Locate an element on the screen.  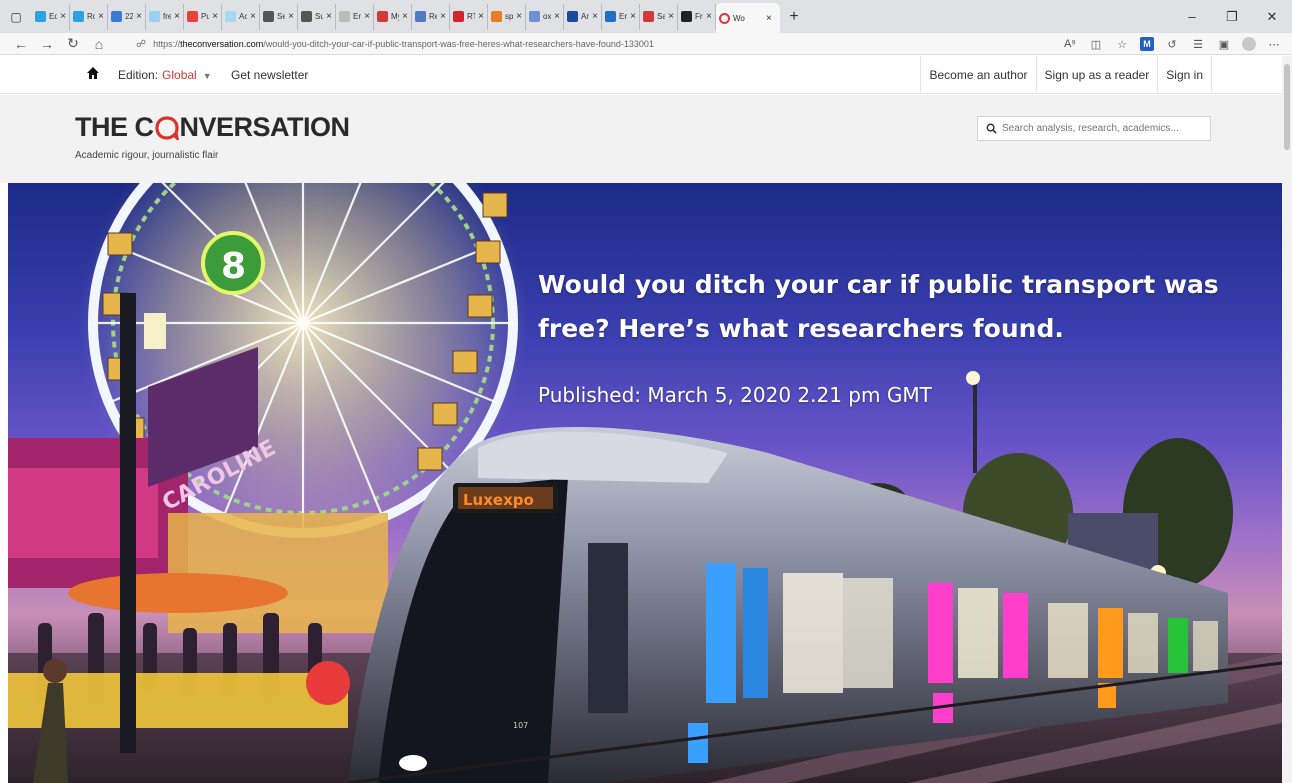
browser-tab: Acc× is located at coordinates (241, 16).